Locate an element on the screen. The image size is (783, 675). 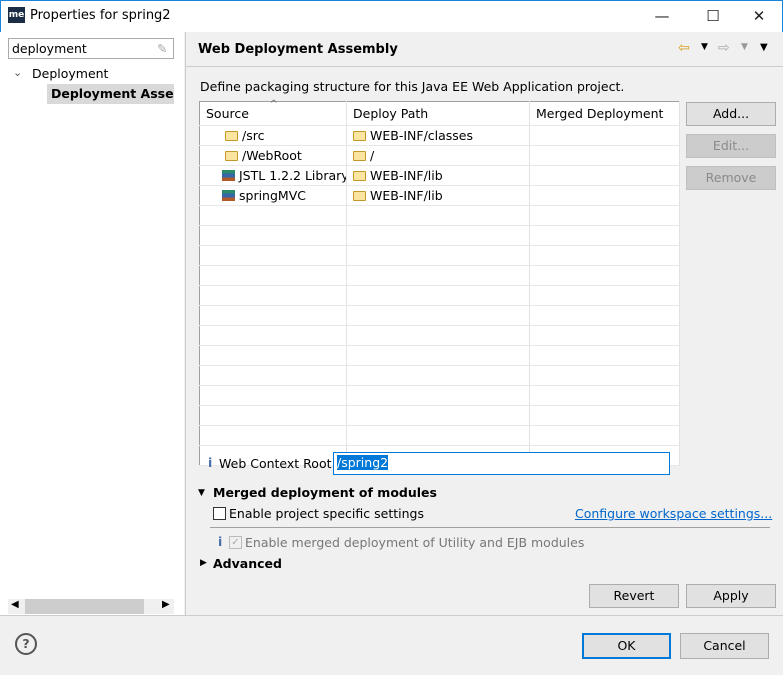
context-root-label: Web Context Root: is located at coordinates (277, 463).